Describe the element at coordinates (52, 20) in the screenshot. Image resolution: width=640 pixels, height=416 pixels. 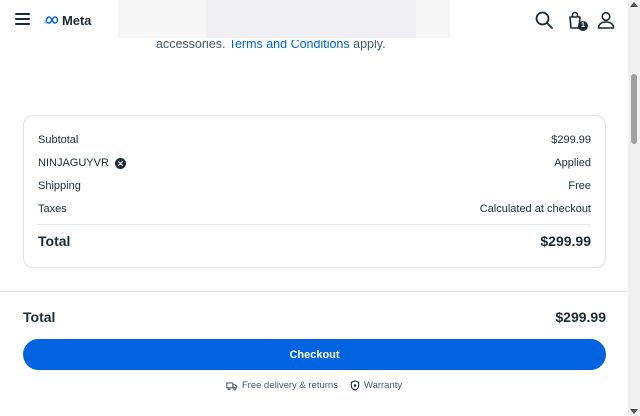
I see `meta-infinity-icon` at that location.